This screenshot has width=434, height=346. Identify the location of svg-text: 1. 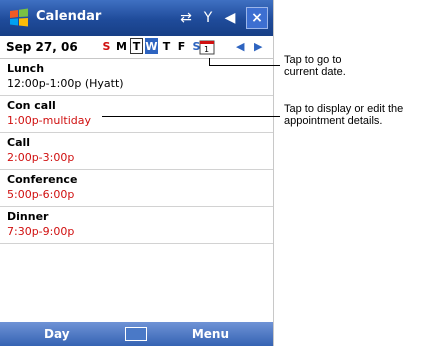
(206, 49).